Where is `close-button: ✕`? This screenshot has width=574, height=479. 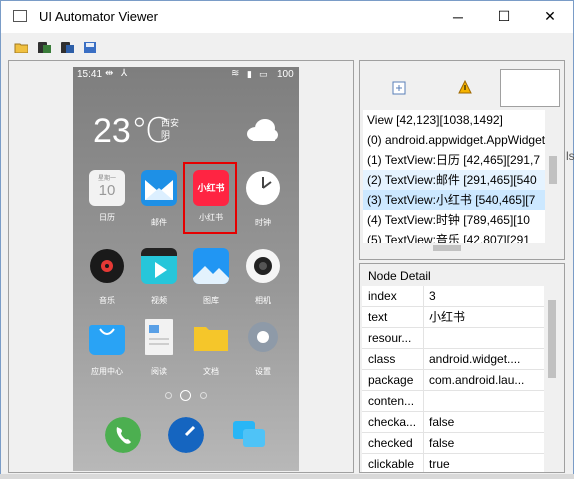 close-button: ✕ is located at coordinates (550, 16).